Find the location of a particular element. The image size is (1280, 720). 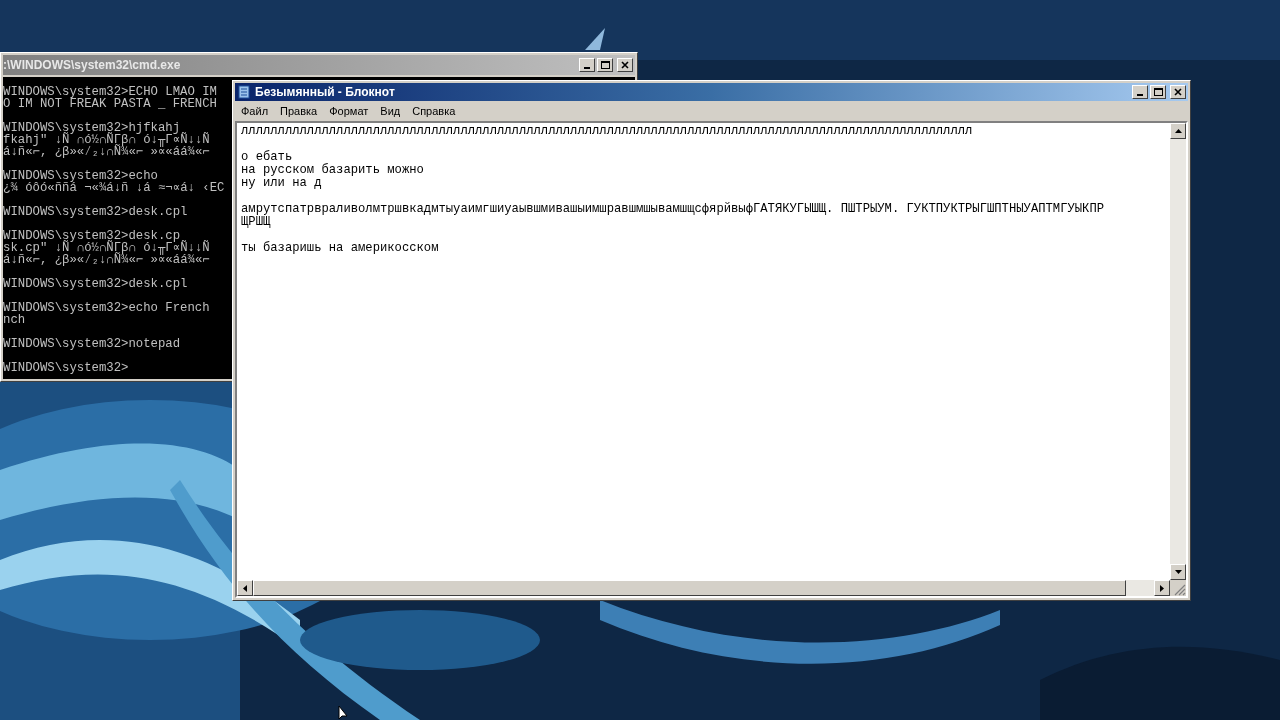

text-line: лллллллллллллллллллллллллллллллллллллллллллллллллллллллллллллллллллллллллллллллллллллллллллллллллллл is located at coordinates (607, 131).